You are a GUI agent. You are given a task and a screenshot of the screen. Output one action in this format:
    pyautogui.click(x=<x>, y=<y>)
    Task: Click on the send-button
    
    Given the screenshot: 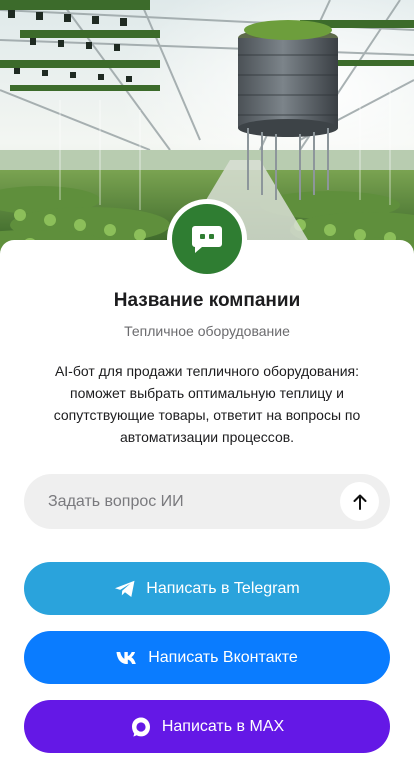 What is the action you would take?
    pyautogui.click(x=359, y=501)
    